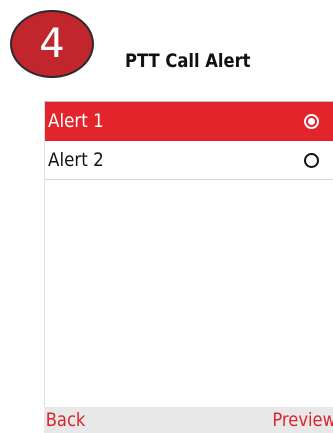 This screenshot has width=333, height=433. Describe the element at coordinates (302, 420) in the screenshot. I see `preview-softkey: Preview` at that location.